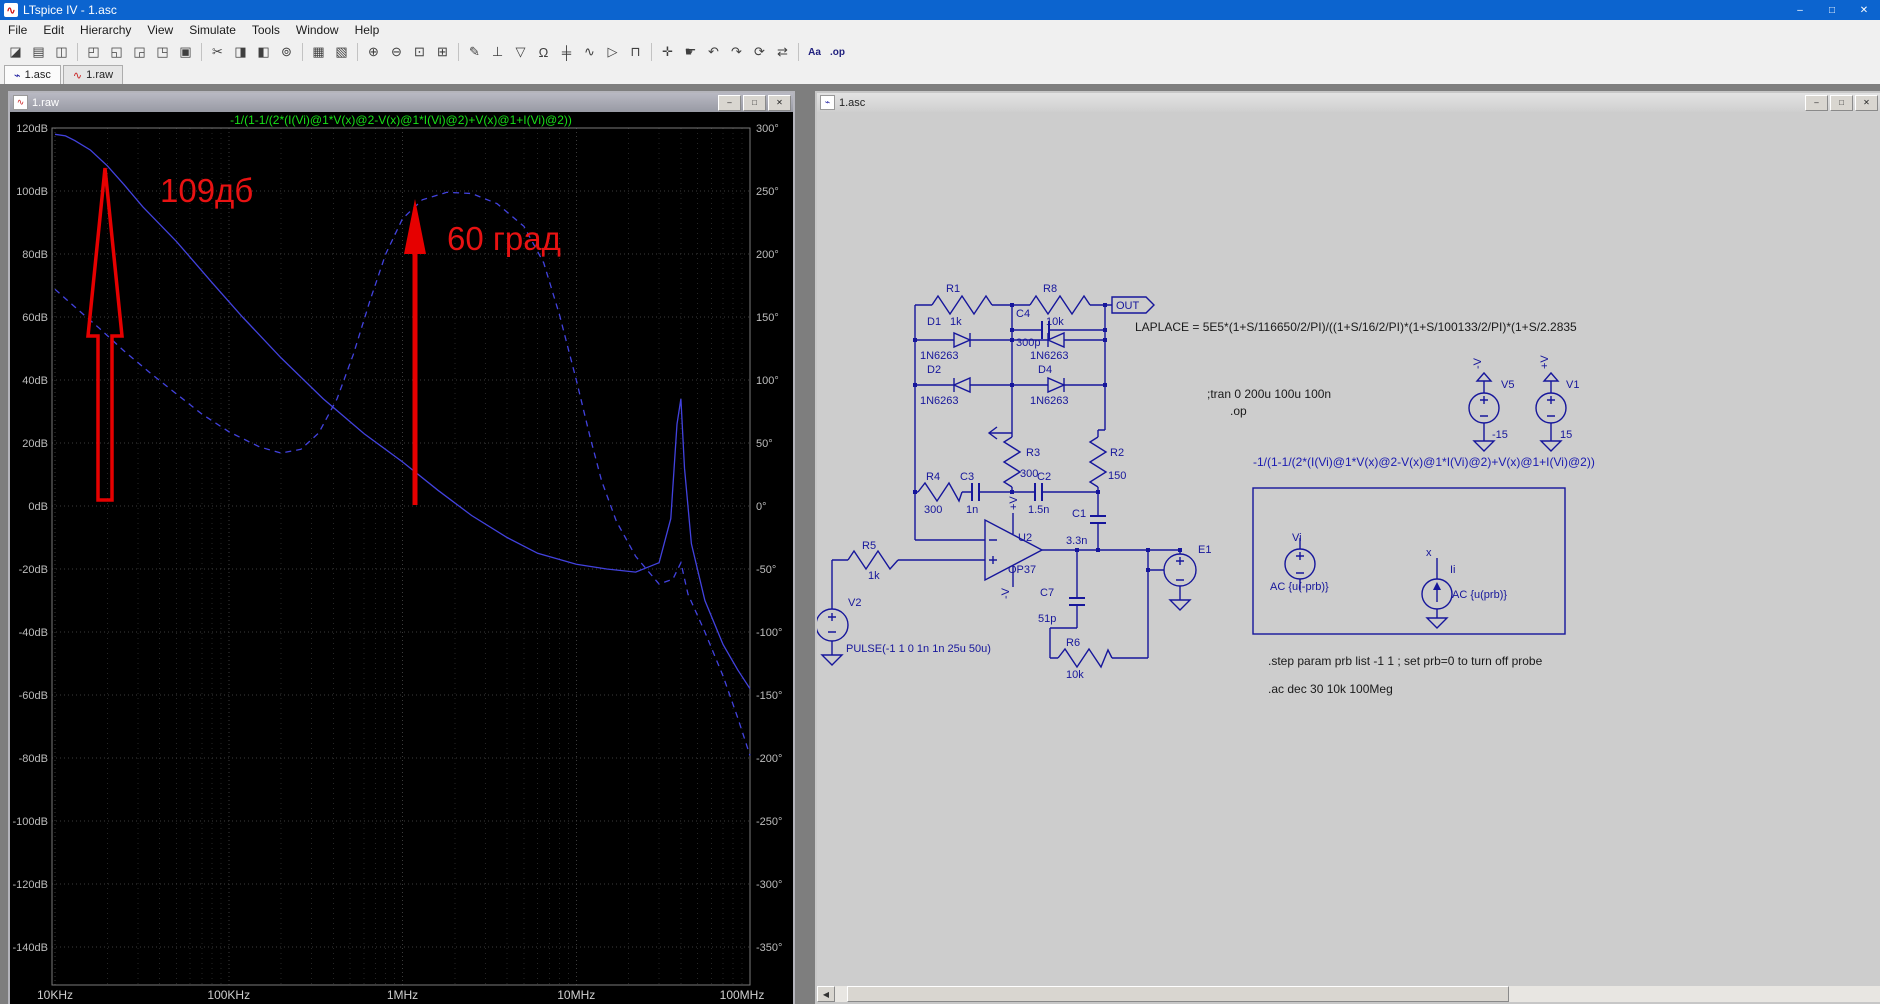 The image size is (1880, 1004). I want to click on toolbar-paste-button: ◧, so click(263, 52).